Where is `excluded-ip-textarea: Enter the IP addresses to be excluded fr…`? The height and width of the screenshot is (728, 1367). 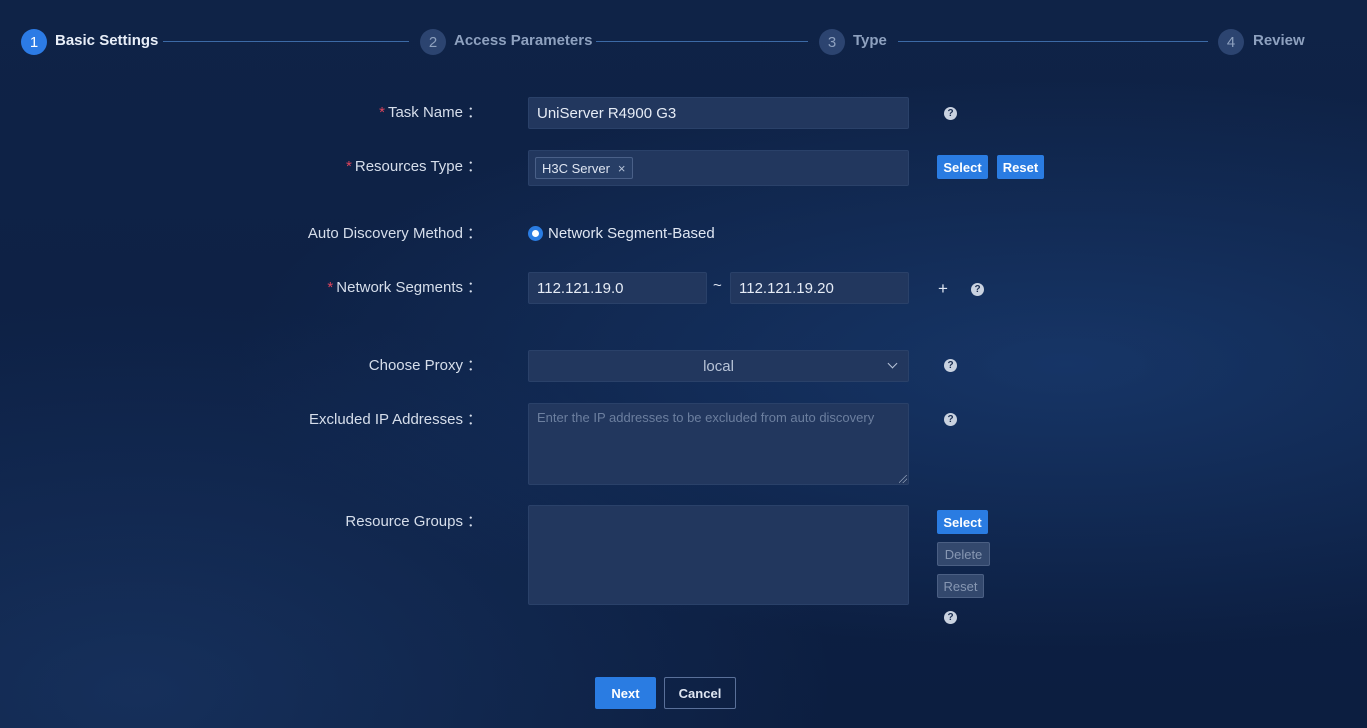
excluded-ip-textarea: Enter the IP addresses to be excluded fr… is located at coordinates (718, 444).